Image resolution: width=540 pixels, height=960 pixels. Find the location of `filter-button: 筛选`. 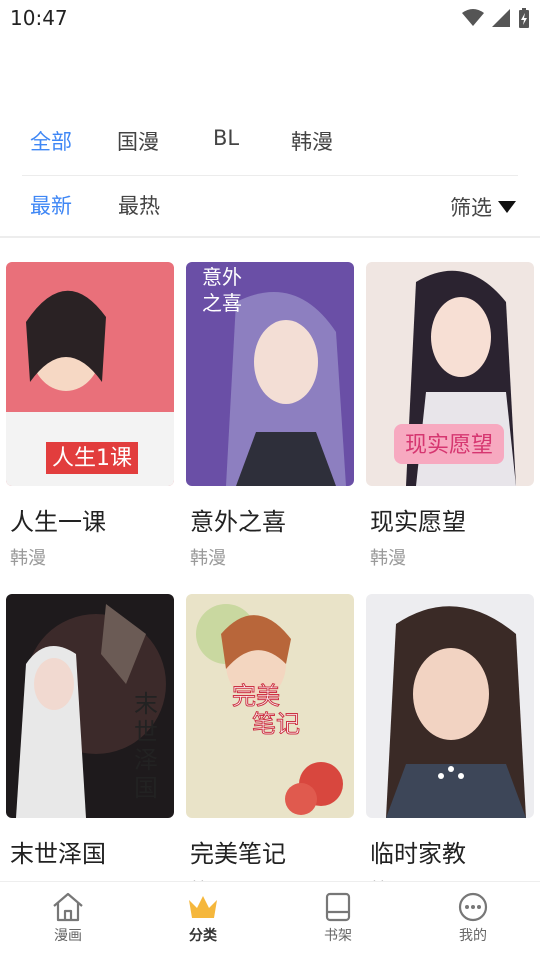

filter-button: 筛选 is located at coordinates (483, 207).